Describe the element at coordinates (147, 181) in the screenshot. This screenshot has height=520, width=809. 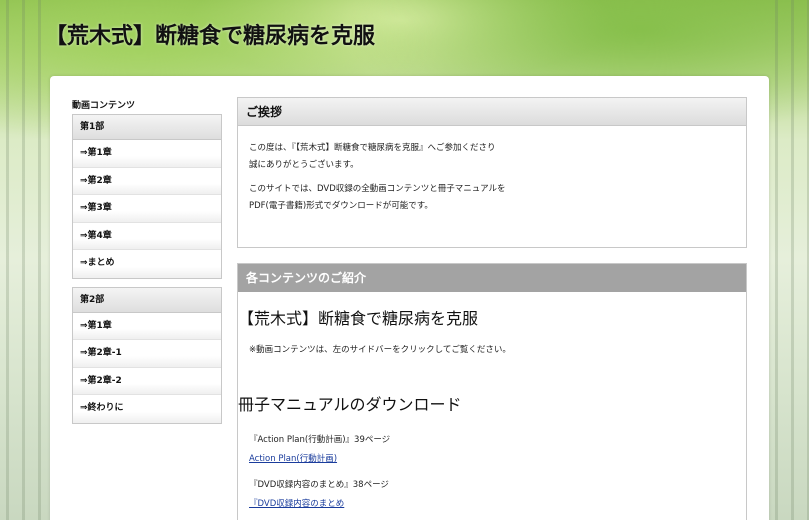
I see `sidebar-item-part1-chapter2: ⇒第2章` at that location.